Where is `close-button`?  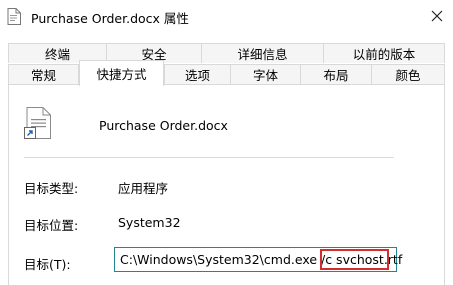 close-button is located at coordinates (436, 16).